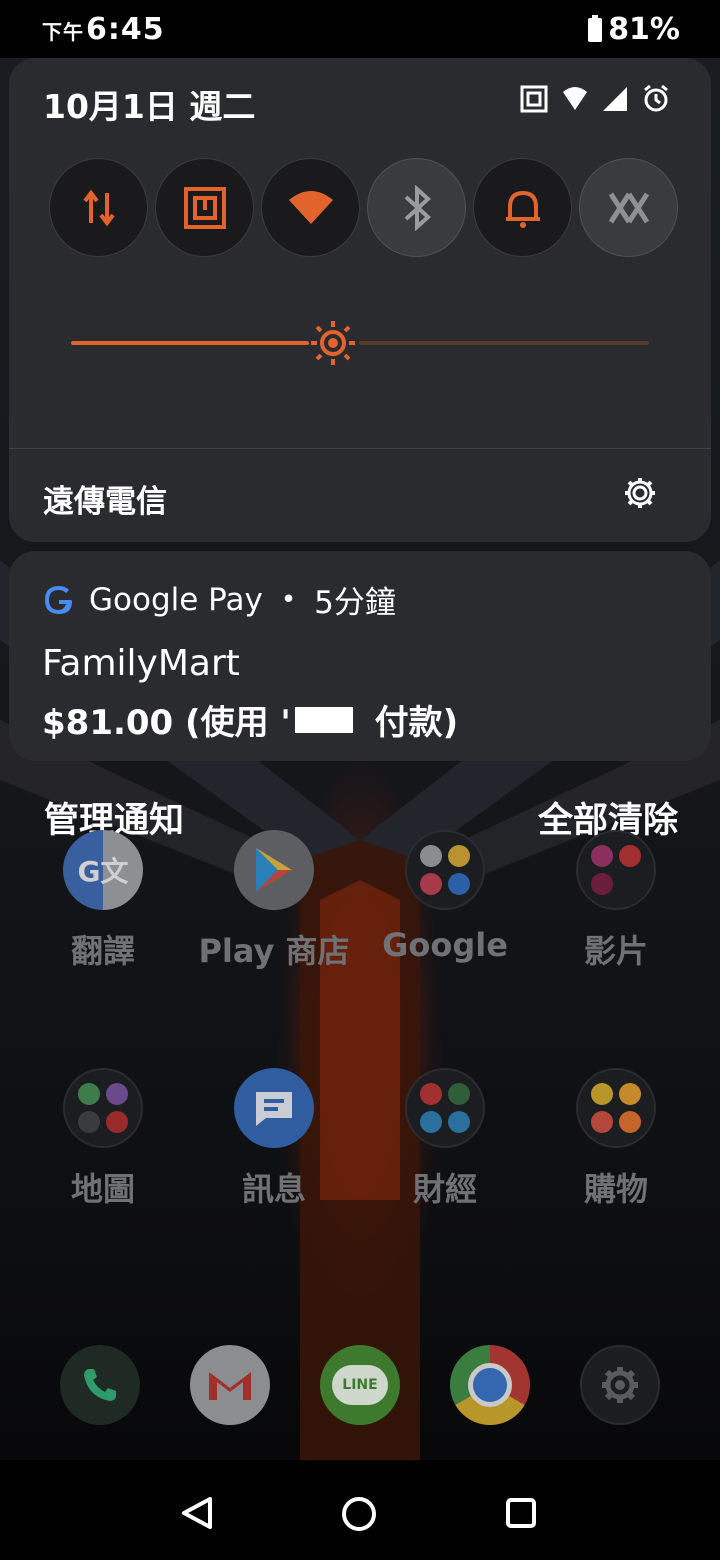 This screenshot has width=720, height=1560. I want to click on notification-header: Google Pay • 5分鐘, so click(219, 599).